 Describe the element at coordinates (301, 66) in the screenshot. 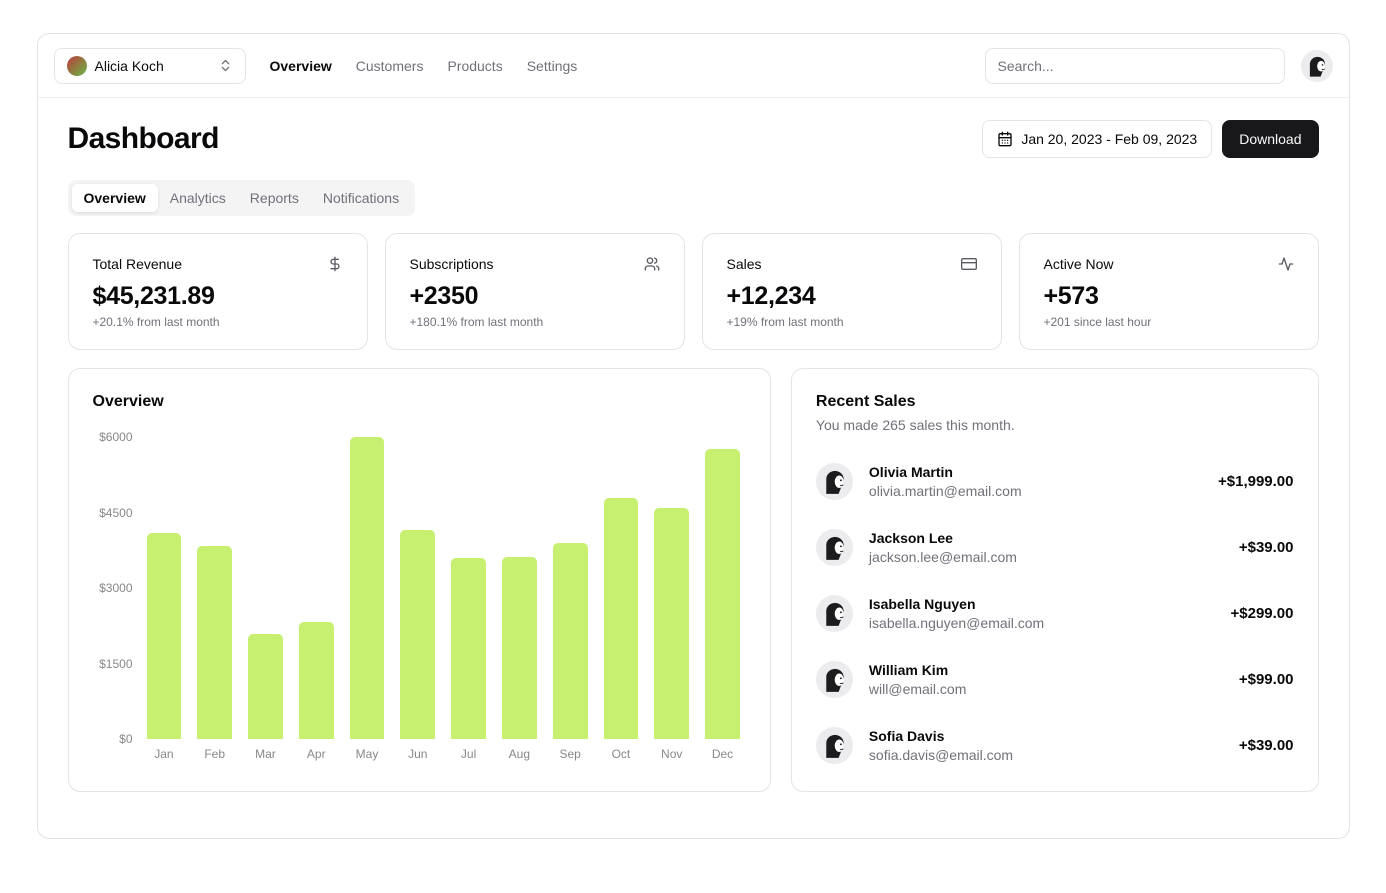

I see `nav-link-overview: Overview` at that location.